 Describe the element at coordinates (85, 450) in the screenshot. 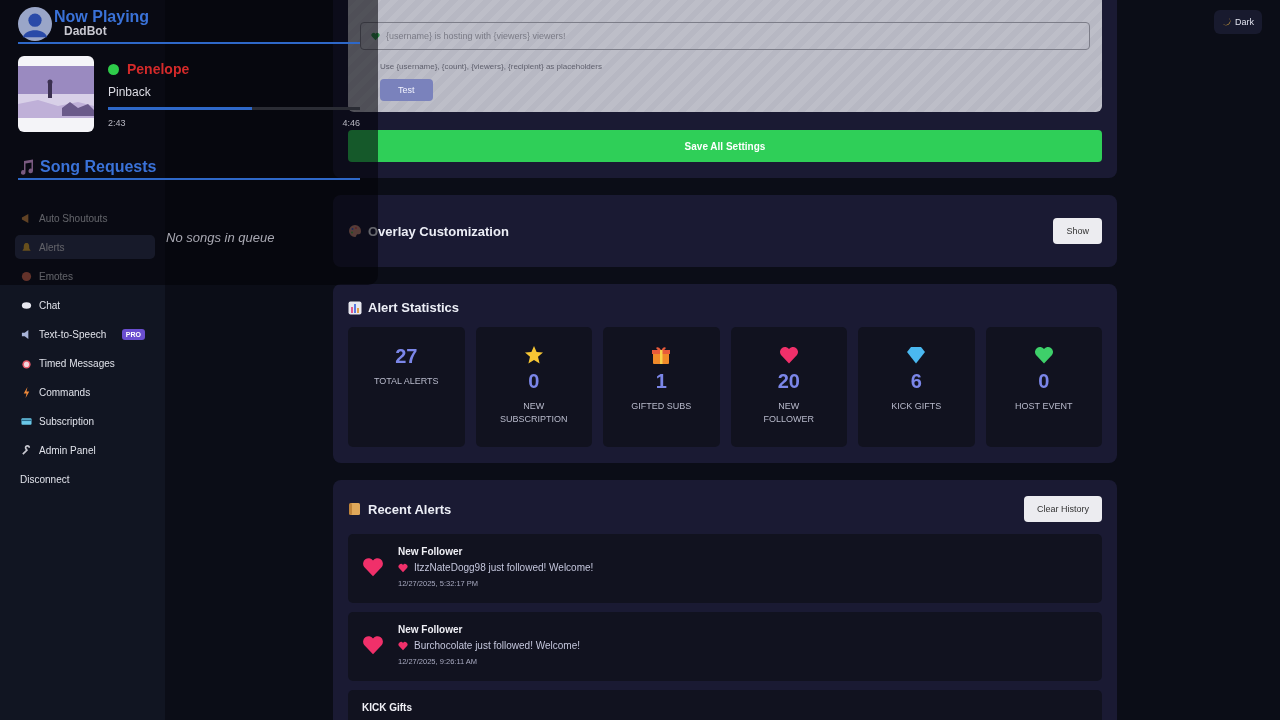

I see `sidebar-item: Admin Panel` at that location.